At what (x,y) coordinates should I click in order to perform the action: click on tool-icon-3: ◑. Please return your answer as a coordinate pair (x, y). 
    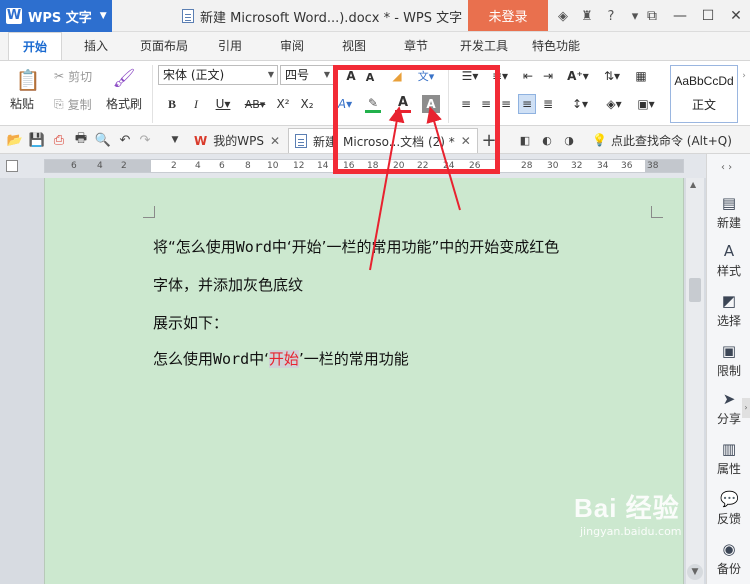
    Looking at the image, I should click on (569, 140).